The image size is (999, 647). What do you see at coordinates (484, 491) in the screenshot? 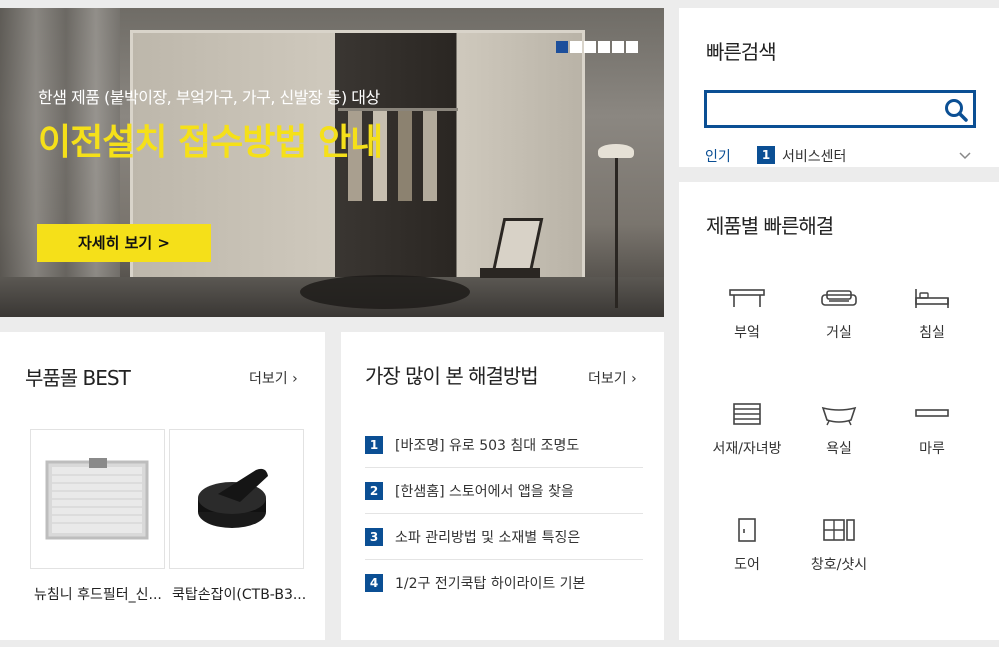
I see `solution-text: [한샘홈] 스토어에서 앱을 찾을` at bounding box center [484, 491].